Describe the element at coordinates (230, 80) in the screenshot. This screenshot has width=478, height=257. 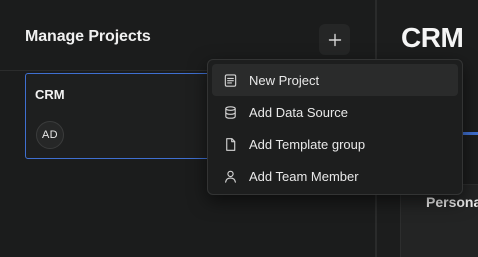
I see `document-list-icon` at that location.